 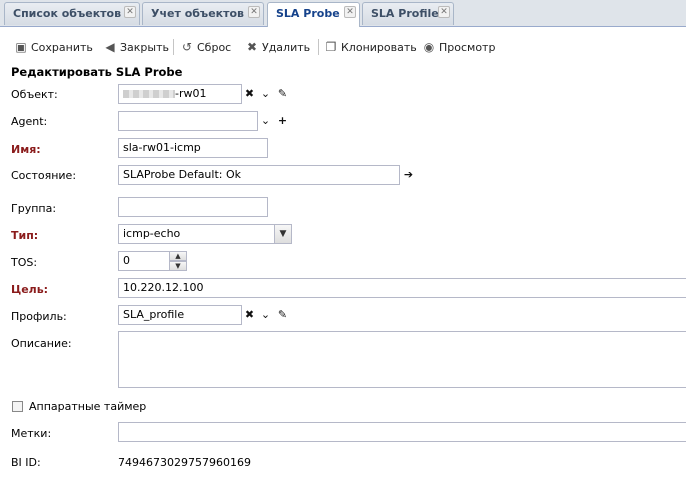 What do you see at coordinates (17, 406) in the screenshot?
I see `hw-timers-checkbox` at bounding box center [17, 406].